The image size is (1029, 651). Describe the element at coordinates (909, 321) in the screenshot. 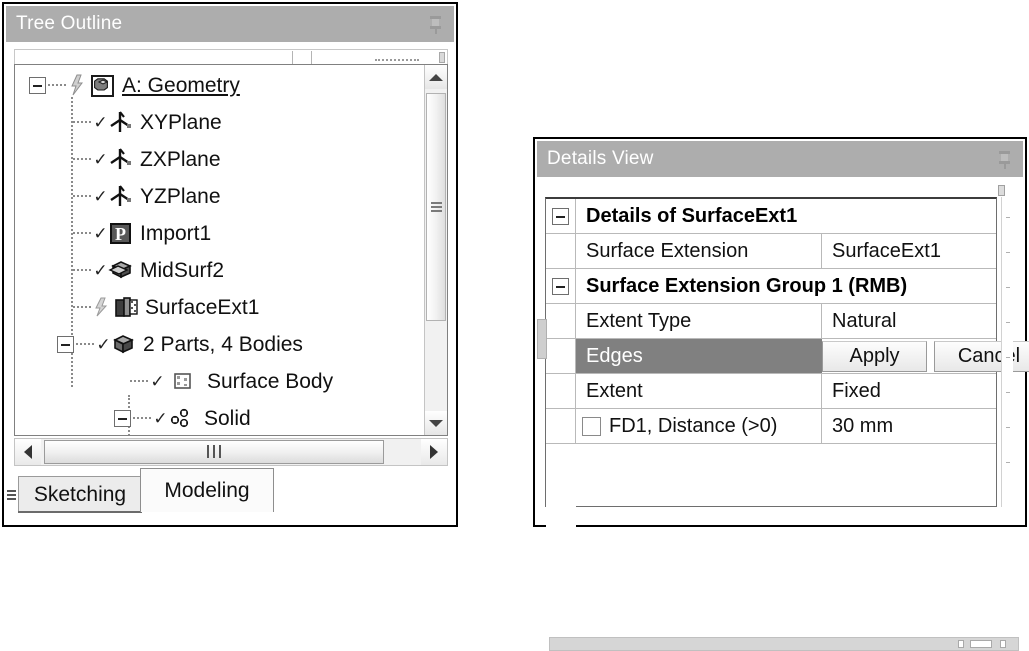

I see `property-value: Natural` at that location.